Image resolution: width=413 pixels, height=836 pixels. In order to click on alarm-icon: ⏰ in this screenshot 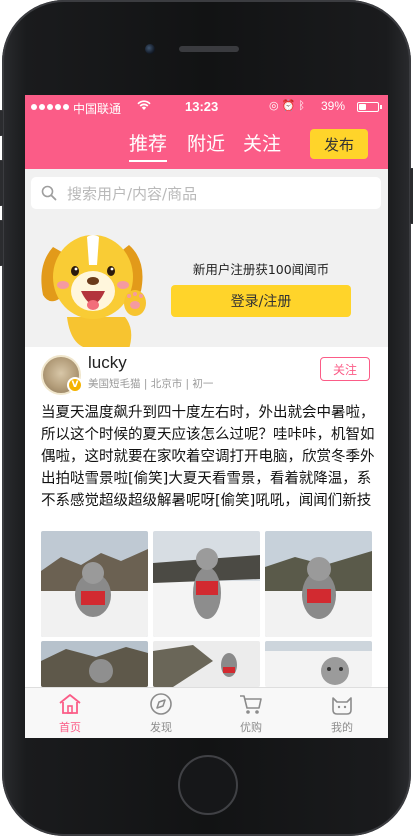, I will do `click(290, 106)`.